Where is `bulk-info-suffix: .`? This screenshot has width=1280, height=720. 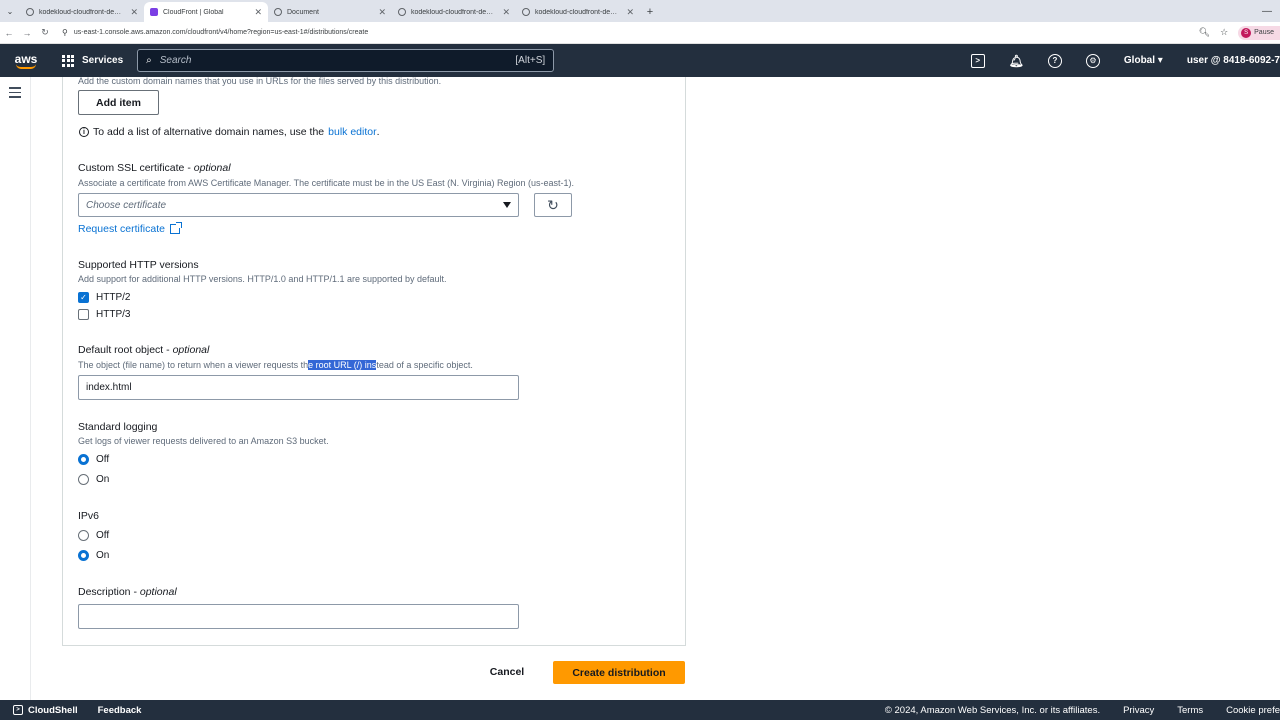 bulk-info-suffix: . is located at coordinates (378, 132).